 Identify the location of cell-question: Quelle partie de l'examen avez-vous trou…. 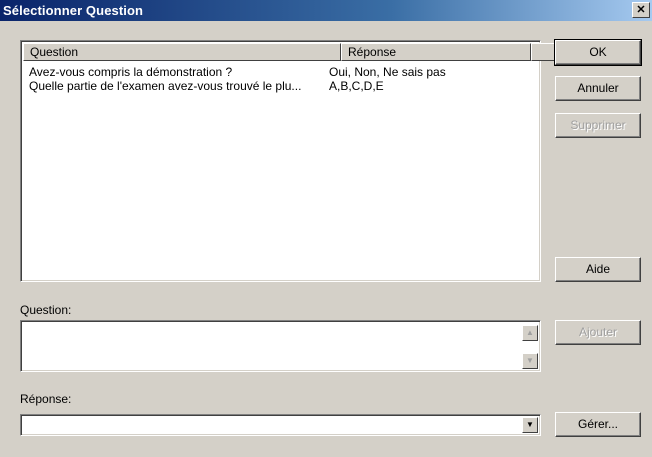
(165, 86).